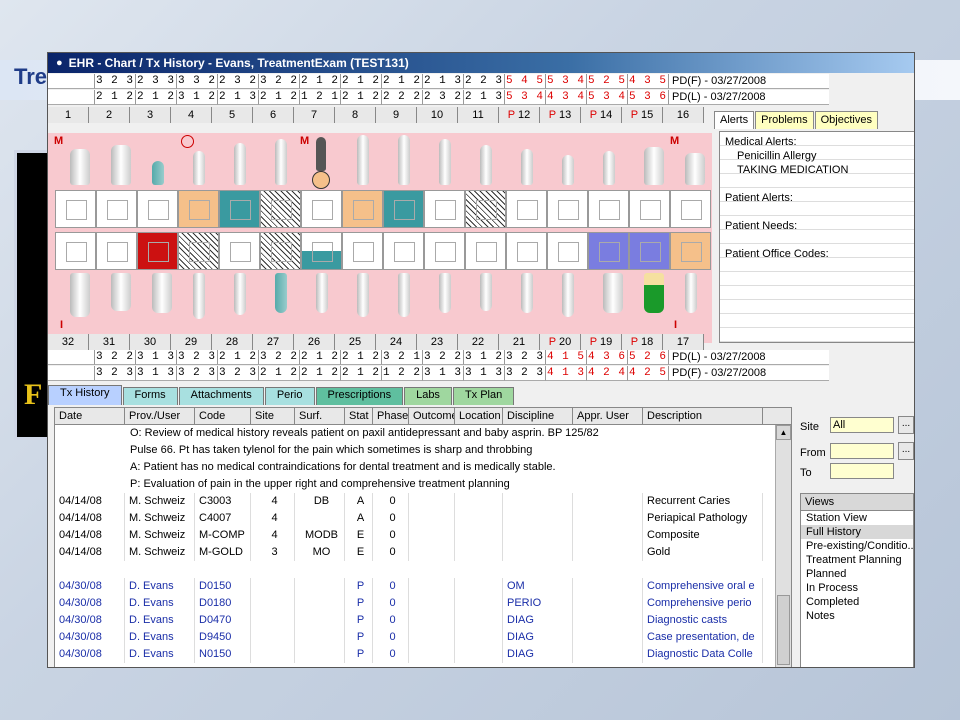 This screenshot has height=720, width=960. What do you see at coordinates (396, 342) in the screenshot?
I see `tooth-number: 24` at bounding box center [396, 342].